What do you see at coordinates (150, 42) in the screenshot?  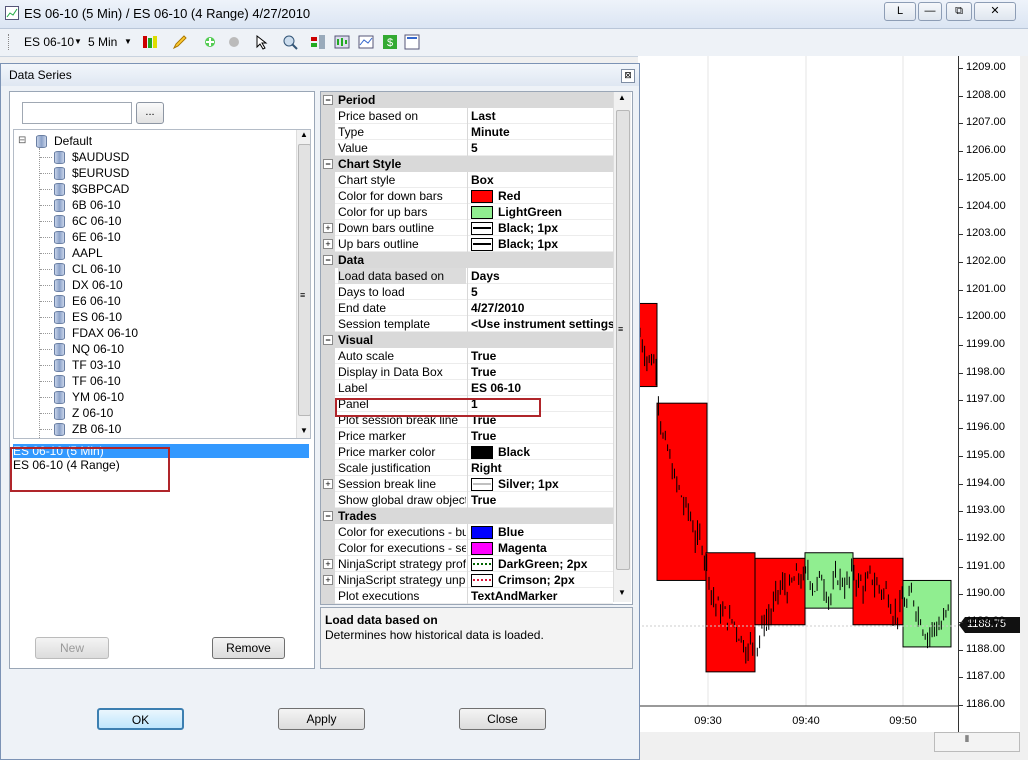 I see `bar-color-icon` at bounding box center [150, 42].